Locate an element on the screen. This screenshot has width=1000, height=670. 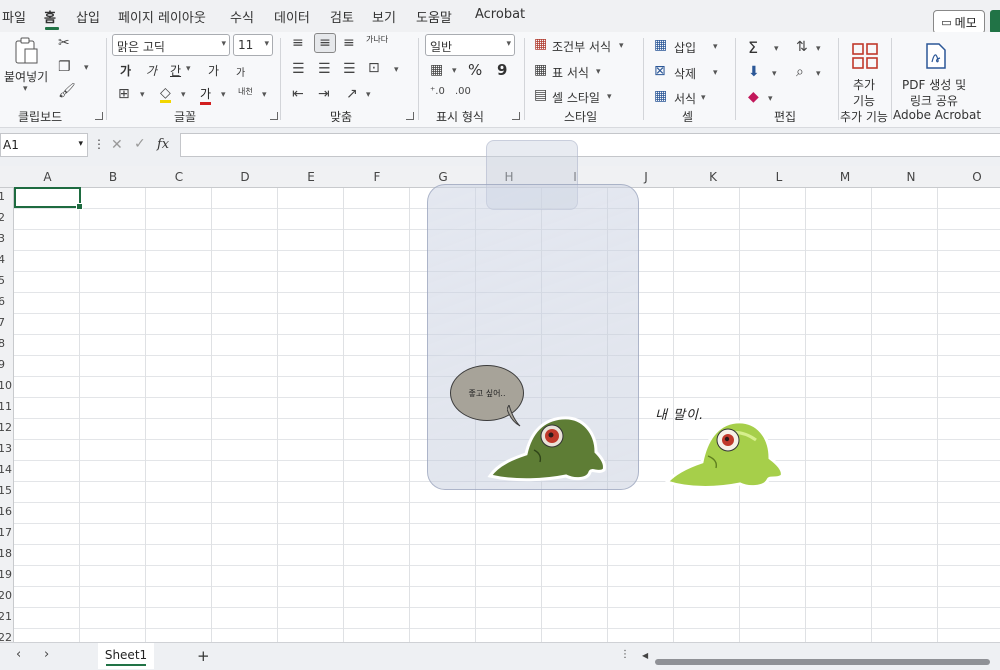
align-center-icon: ☰ is located at coordinates (324, 69).